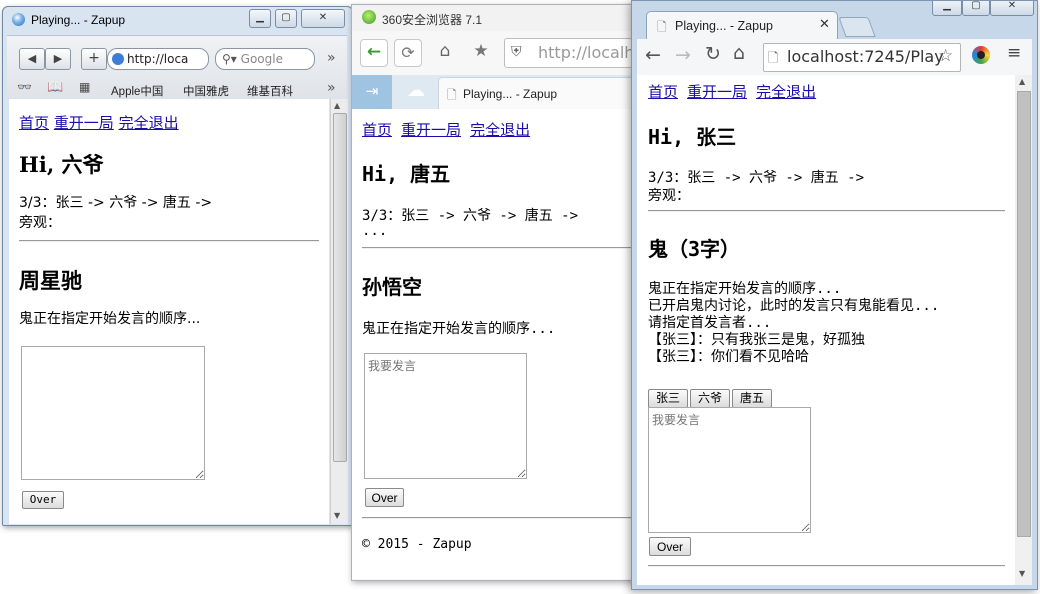 The width and height of the screenshot is (1040, 594). What do you see at coordinates (945, 56) in the screenshot?
I see `bookmark-star-icon: ☆` at bounding box center [945, 56].